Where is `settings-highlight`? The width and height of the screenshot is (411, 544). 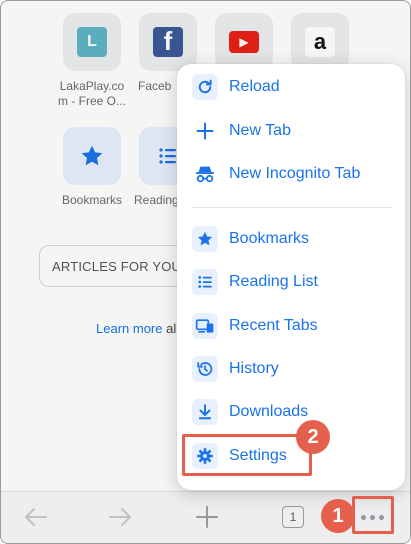
settings-highlight is located at coordinates (247, 455).